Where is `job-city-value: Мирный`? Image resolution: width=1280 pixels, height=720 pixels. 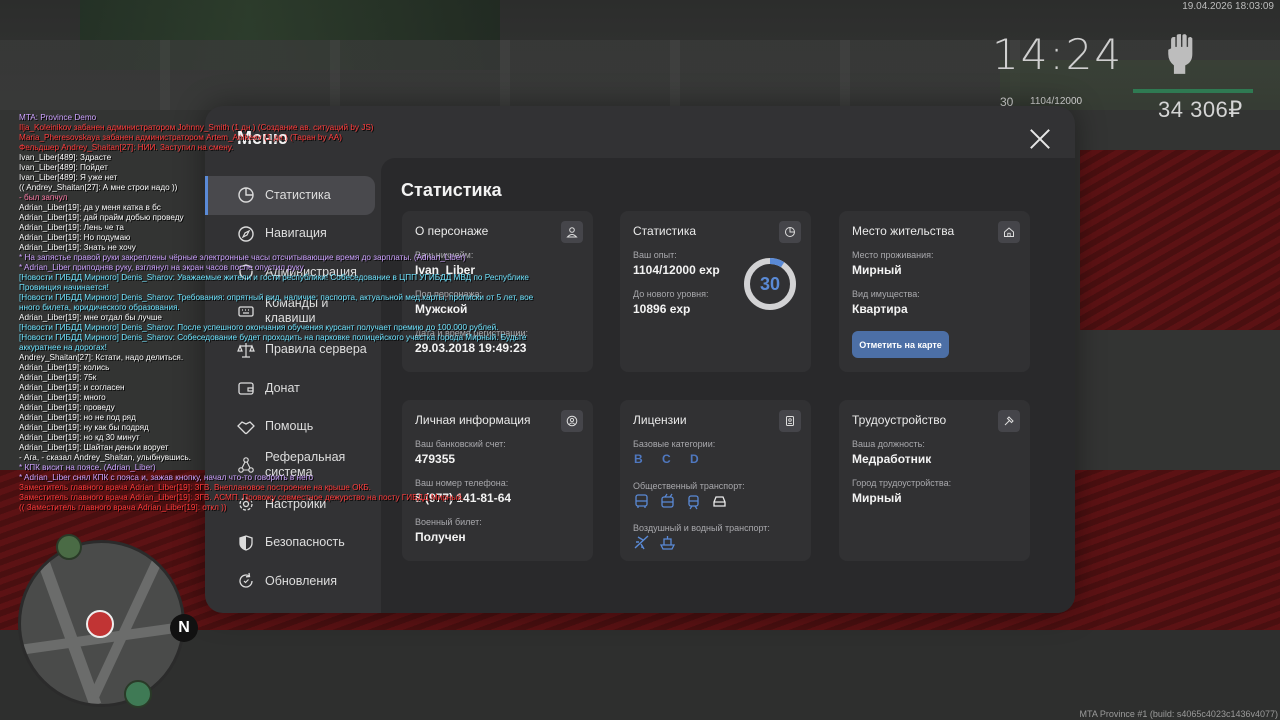 job-city-value: Мирный is located at coordinates (877, 498).